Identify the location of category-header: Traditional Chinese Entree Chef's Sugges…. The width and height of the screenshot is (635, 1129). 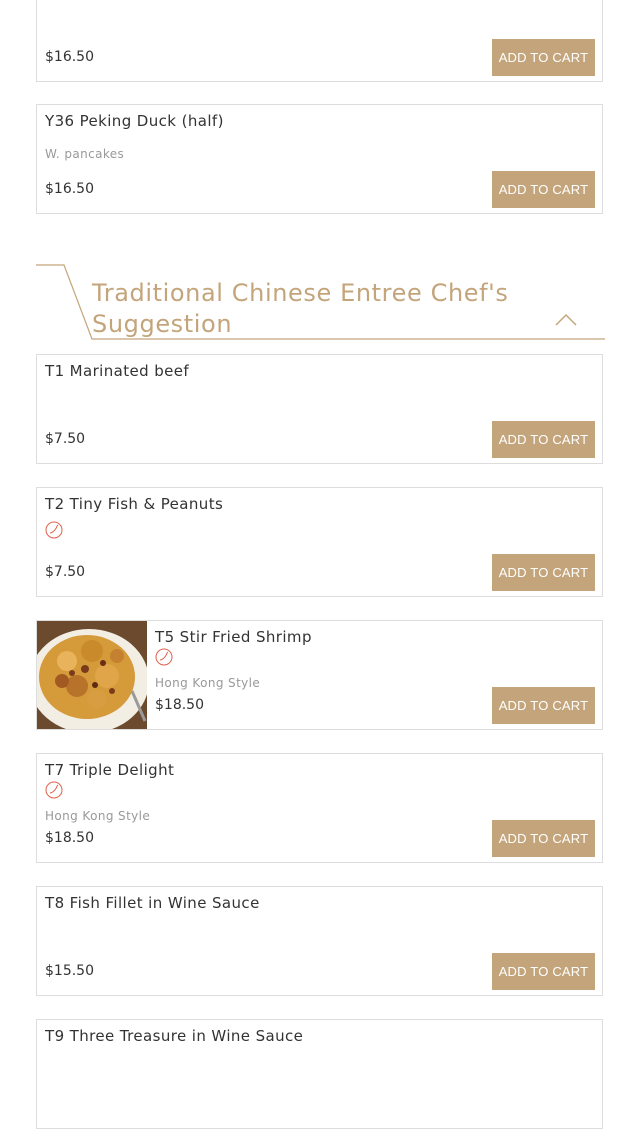
(320, 302).